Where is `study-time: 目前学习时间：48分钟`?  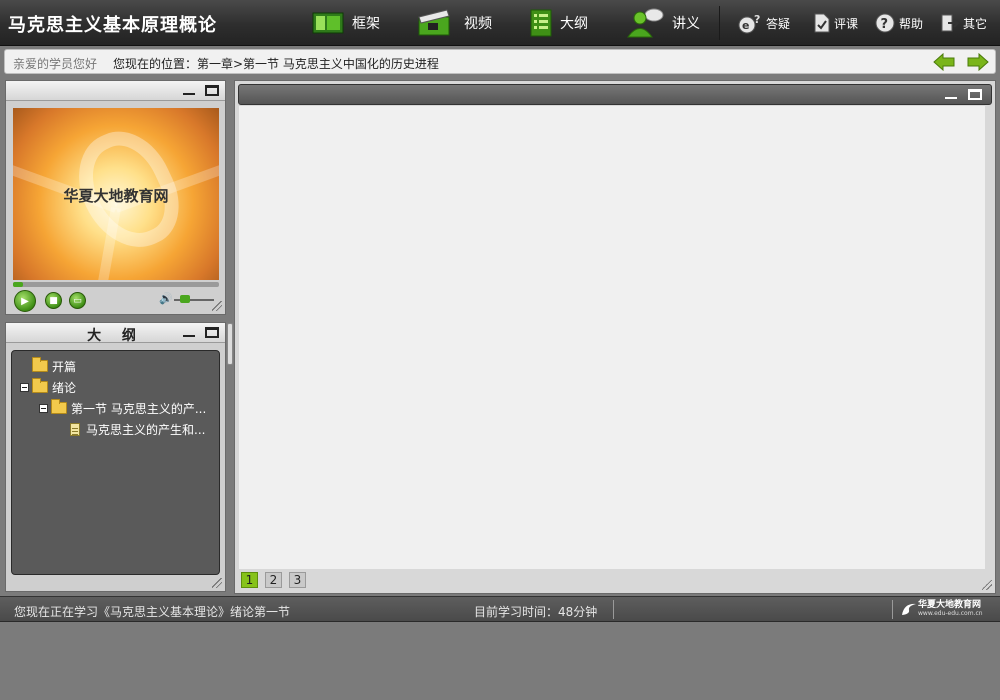
study-time: 目前学习时间：48分钟 is located at coordinates (536, 612).